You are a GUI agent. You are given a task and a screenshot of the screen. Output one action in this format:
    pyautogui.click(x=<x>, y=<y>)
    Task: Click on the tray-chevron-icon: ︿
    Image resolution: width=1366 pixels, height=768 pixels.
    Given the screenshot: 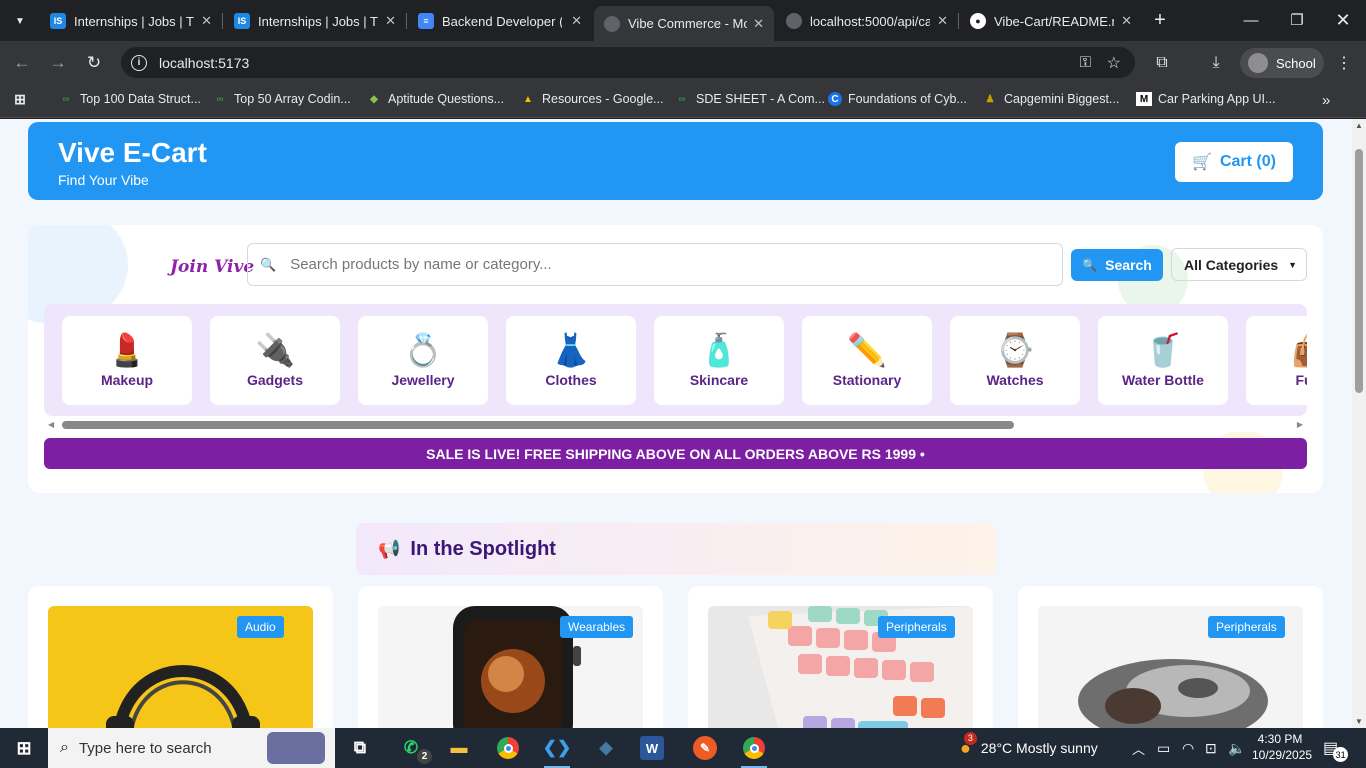 What is the action you would take?
    pyautogui.click(x=1138, y=748)
    